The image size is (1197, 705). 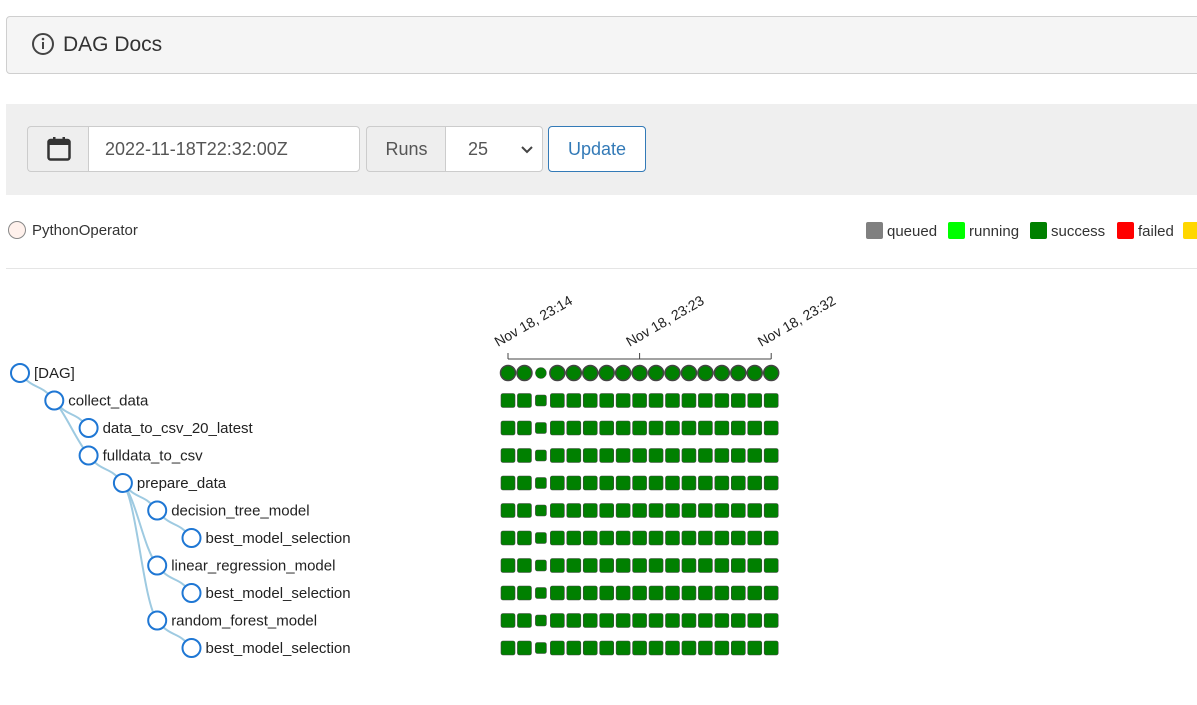 What do you see at coordinates (601, 45) in the screenshot?
I see `dag-docs-panel: DAG Docs` at bounding box center [601, 45].